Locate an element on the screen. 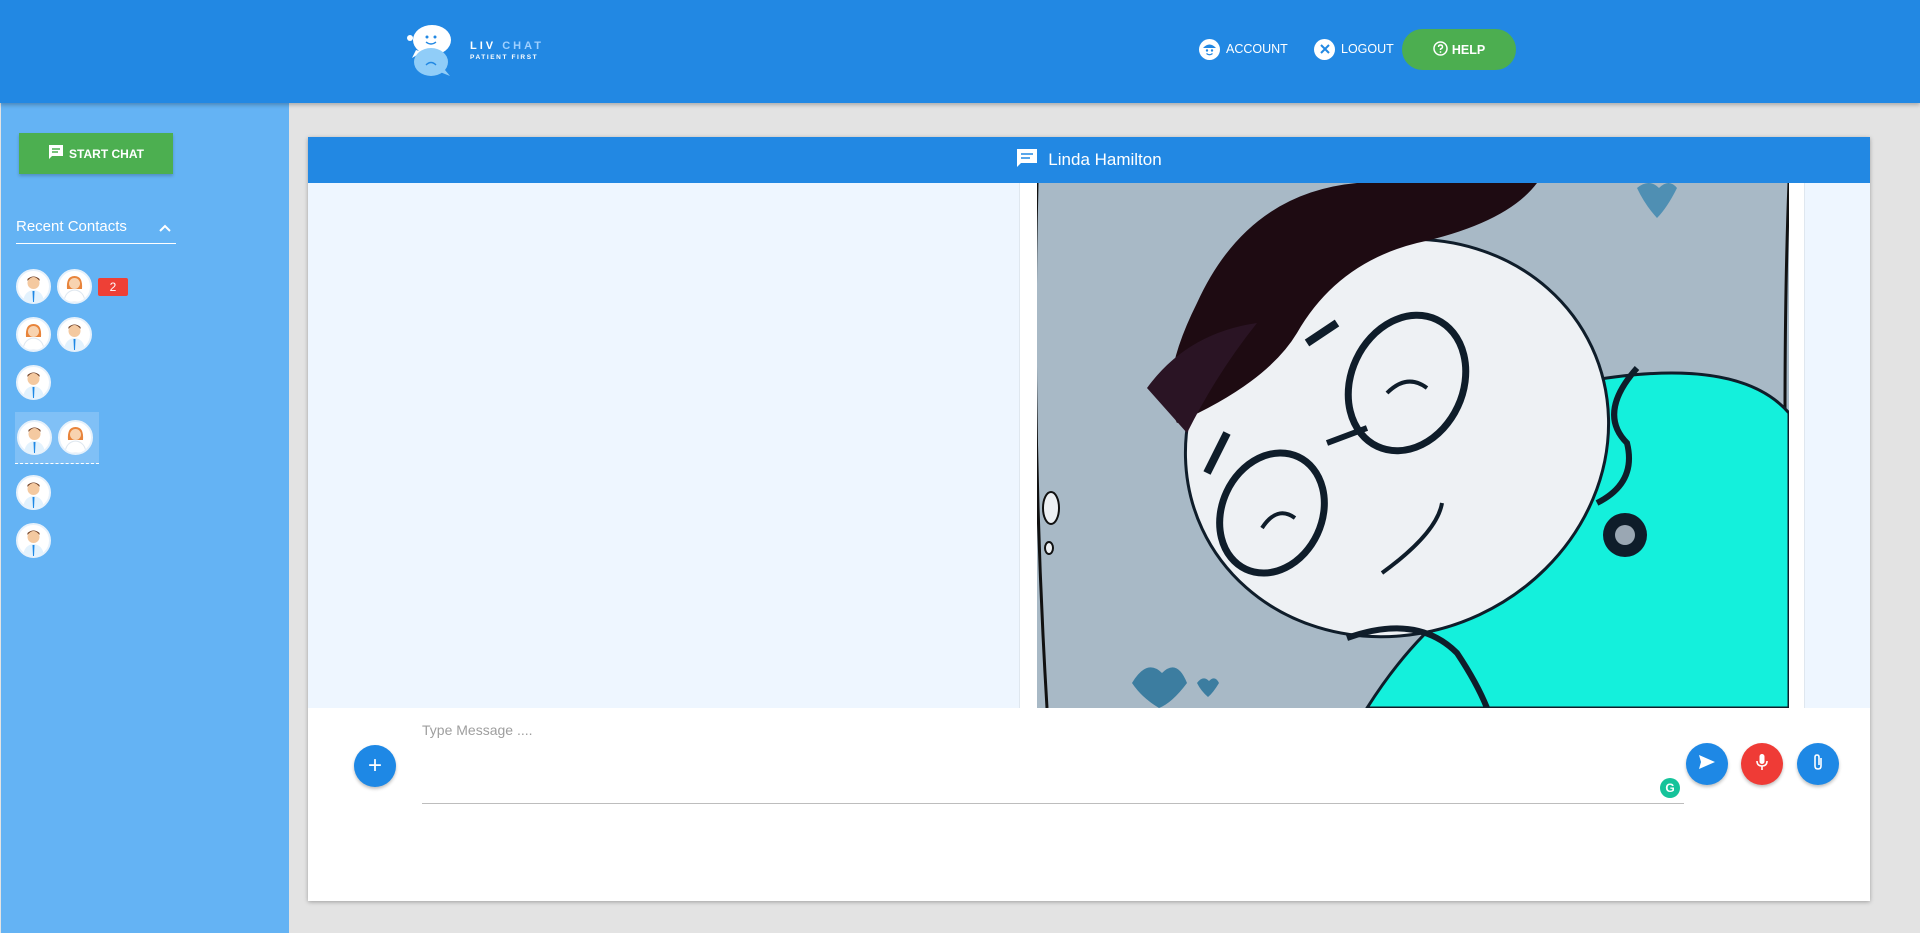 This screenshot has width=1920, height=933. account-link: ACCOUNT is located at coordinates (1243, 49).